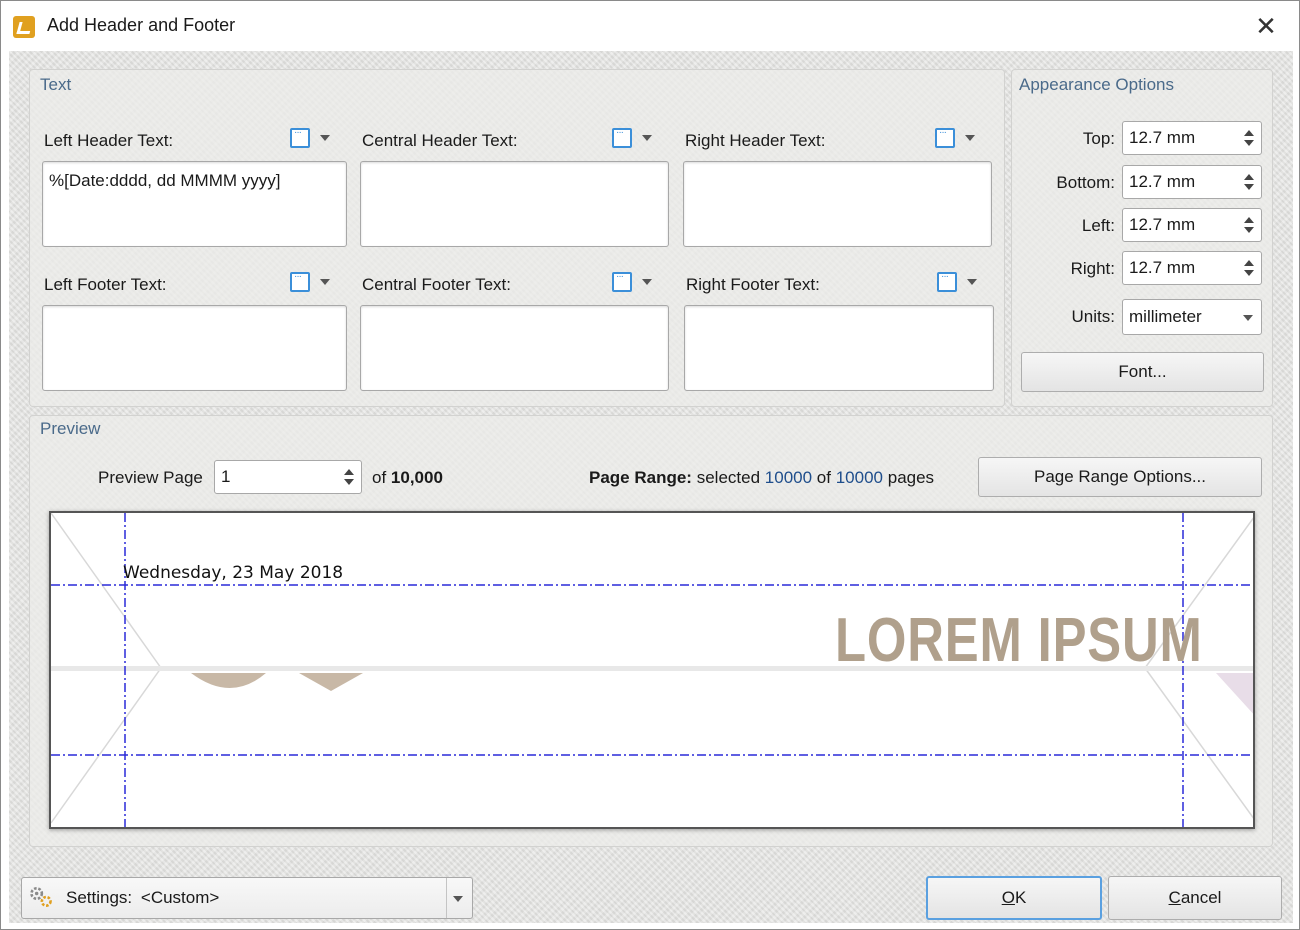  I want to click on ok-button: OK, so click(1014, 898).